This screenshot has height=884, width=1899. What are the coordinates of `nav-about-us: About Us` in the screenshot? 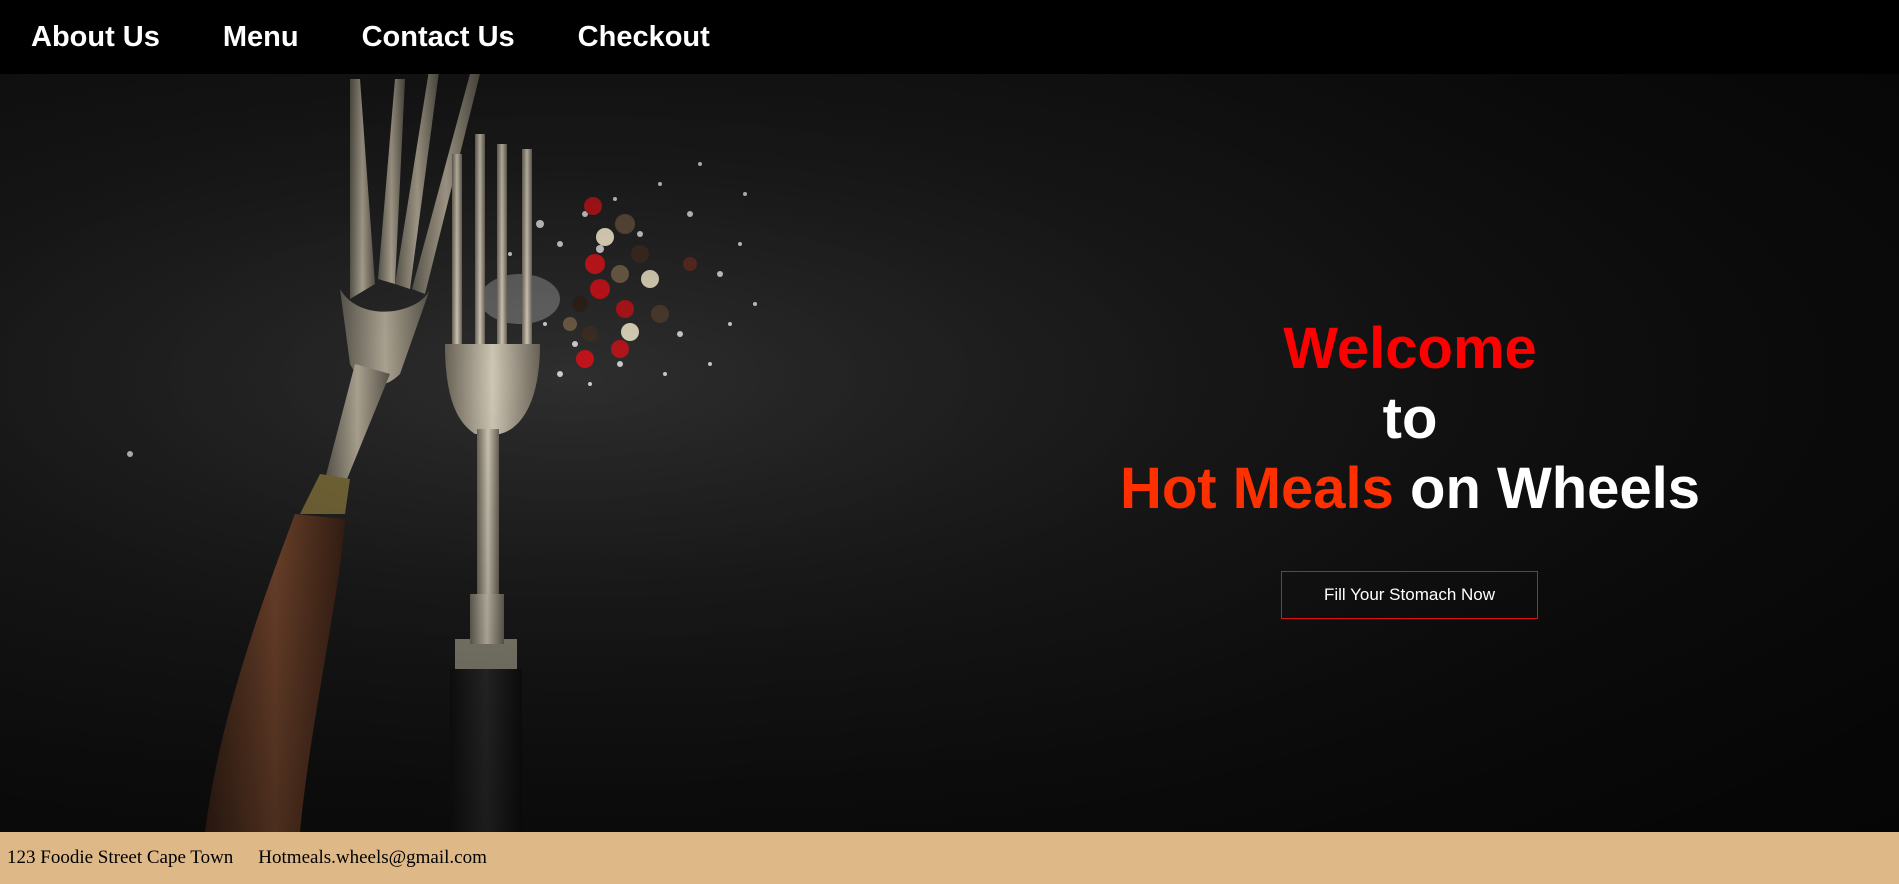 It's located at (95, 37).